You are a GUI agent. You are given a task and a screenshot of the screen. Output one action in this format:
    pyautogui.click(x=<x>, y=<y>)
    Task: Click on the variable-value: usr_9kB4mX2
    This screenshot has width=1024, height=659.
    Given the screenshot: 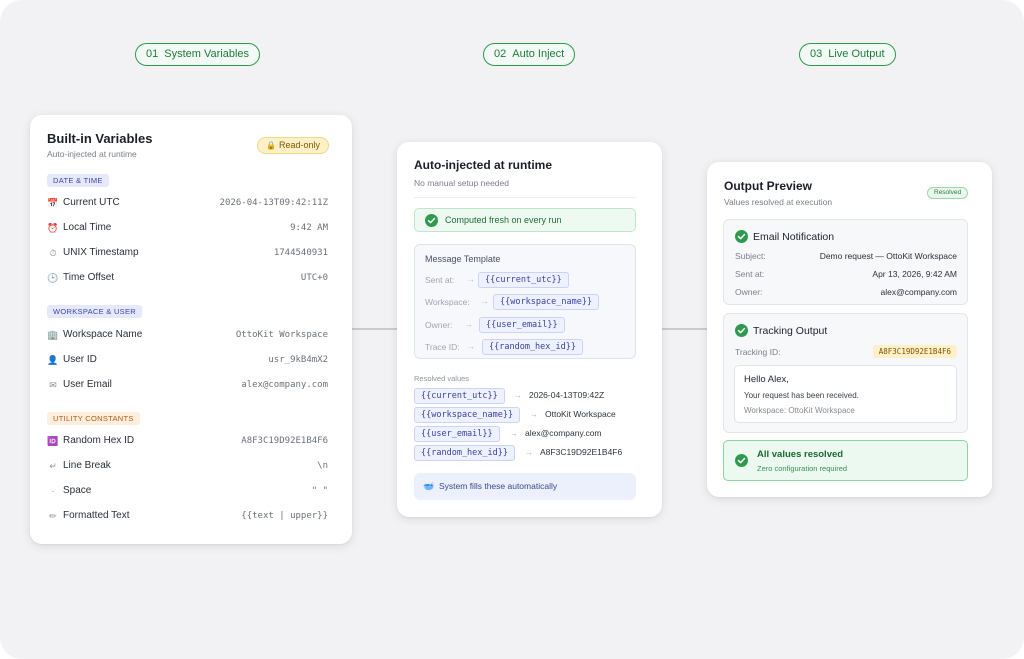 What is the action you would take?
    pyautogui.click(x=298, y=360)
    